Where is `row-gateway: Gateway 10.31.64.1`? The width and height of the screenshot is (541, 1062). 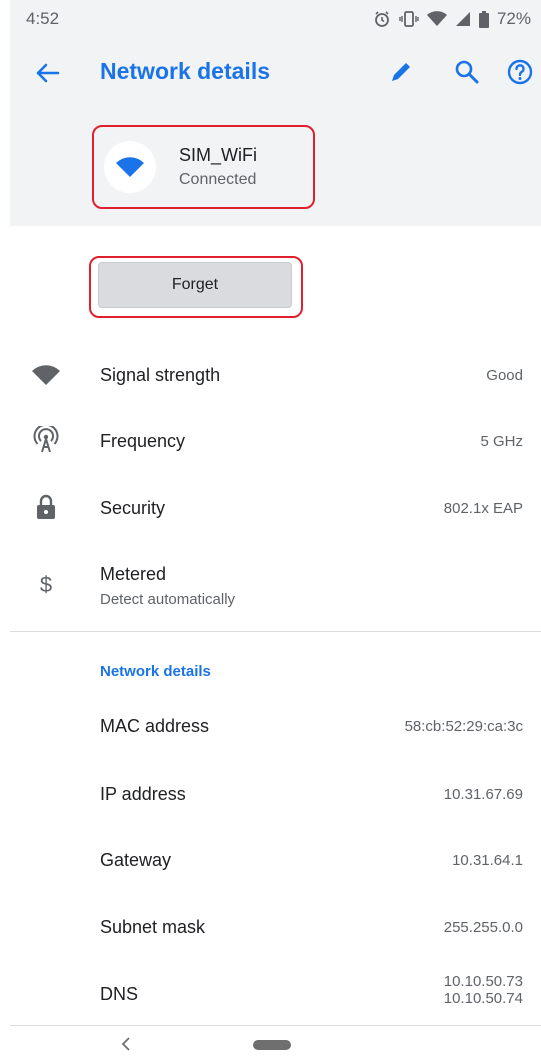 row-gateway: Gateway 10.31.64.1 is located at coordinates (270, 860).